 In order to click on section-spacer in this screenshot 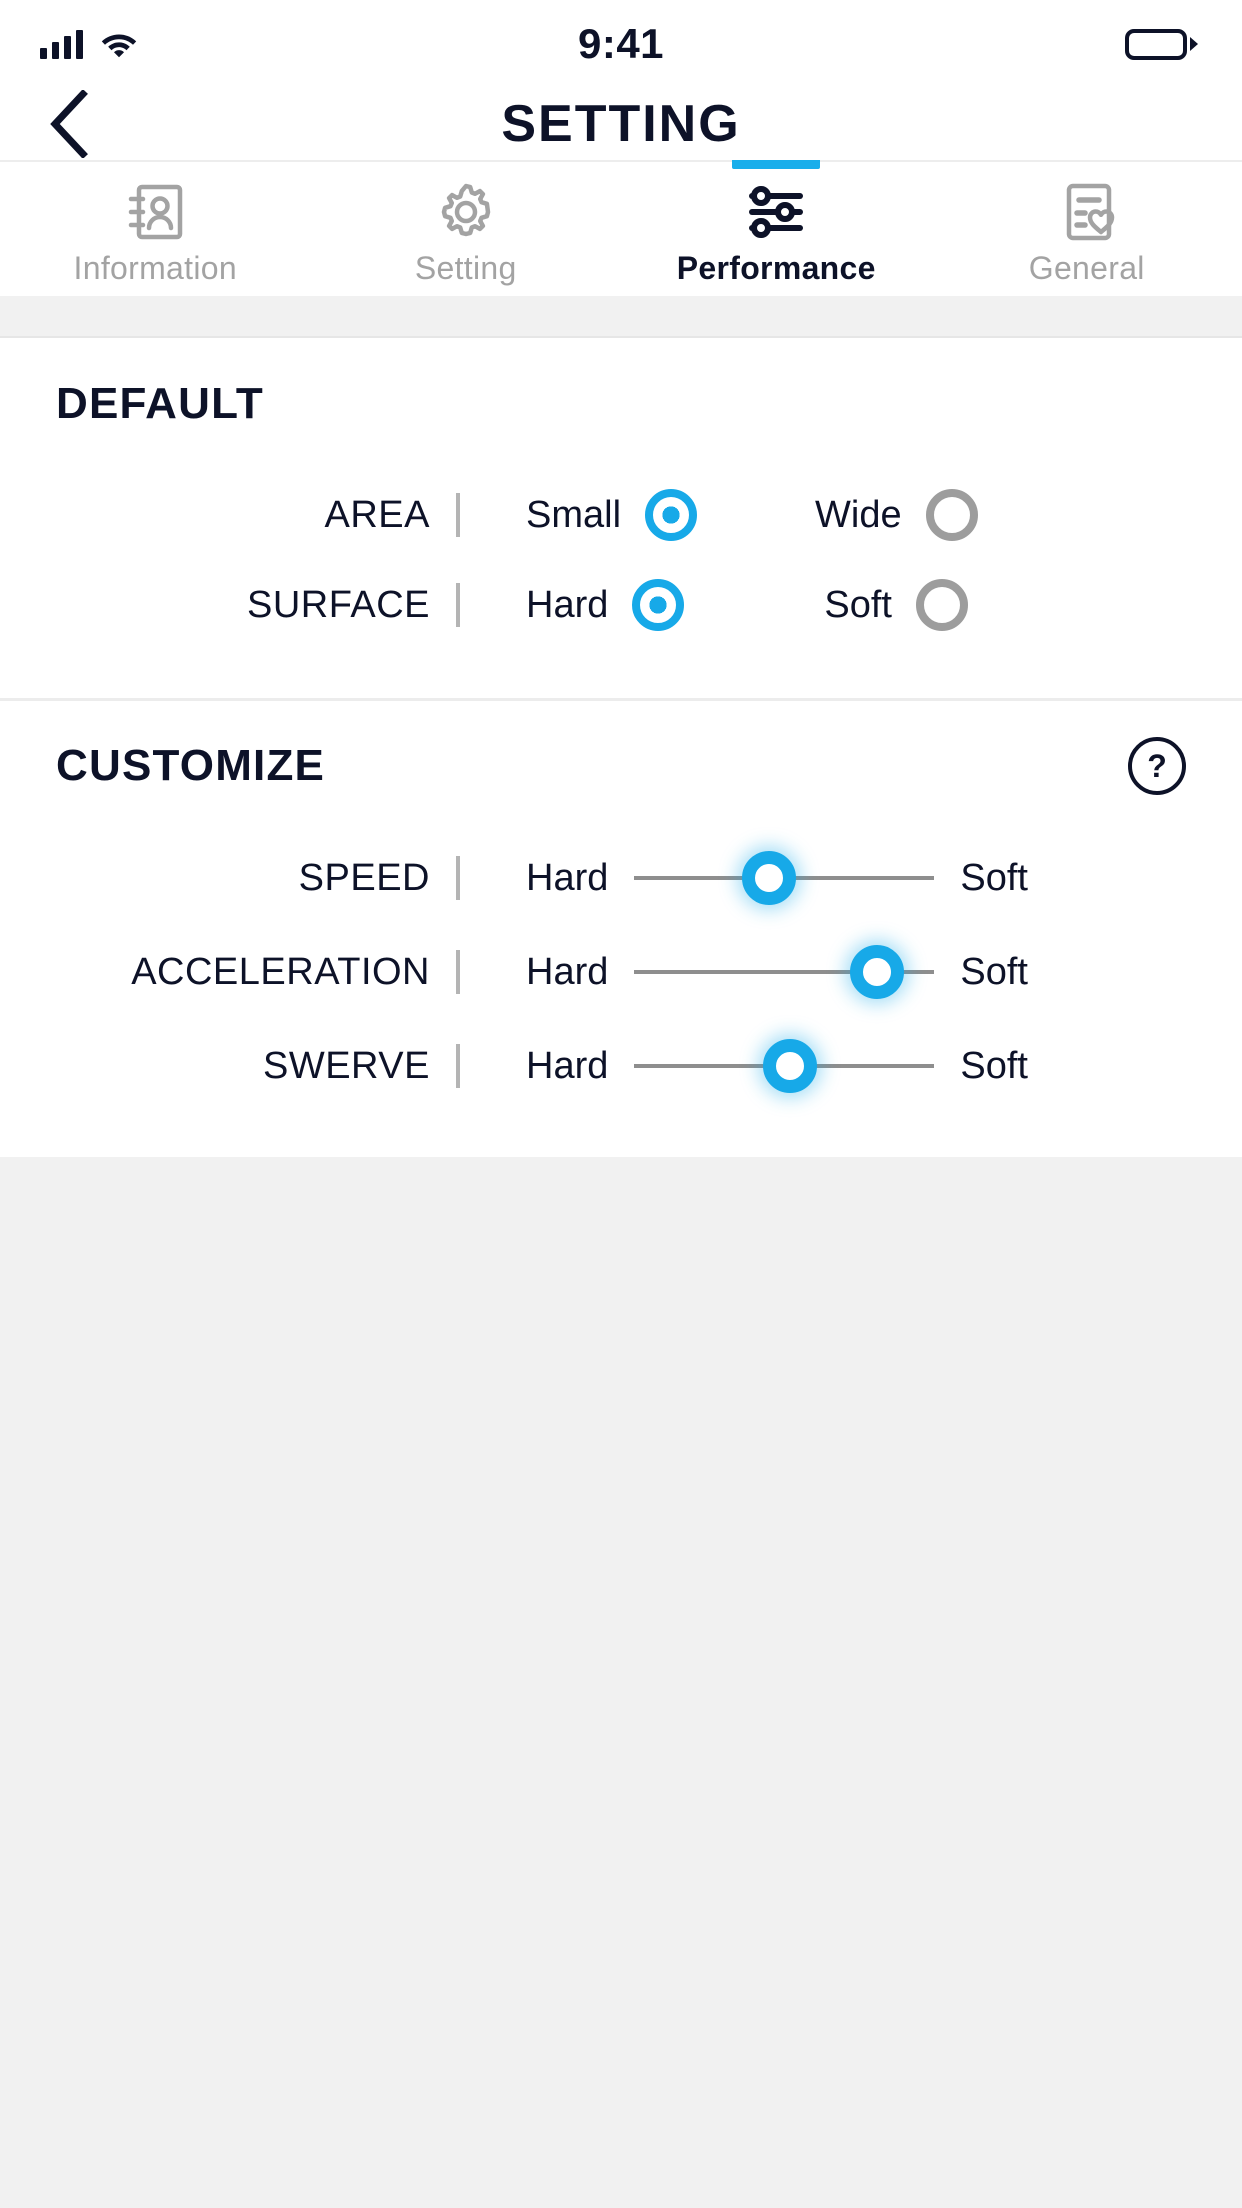, I will do `click(621, 317)`.